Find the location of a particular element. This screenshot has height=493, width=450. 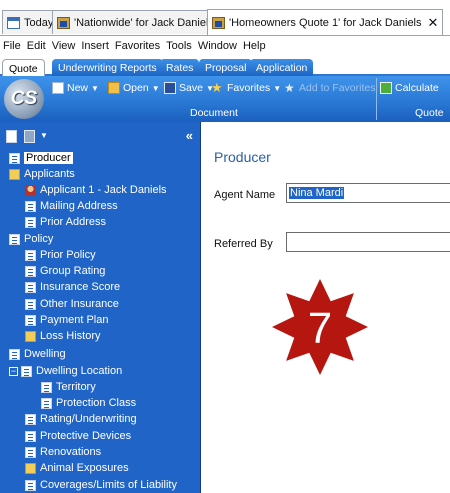

add-to-favorites-button: ★ Add to Favorites is located at coordinates (329, 88).